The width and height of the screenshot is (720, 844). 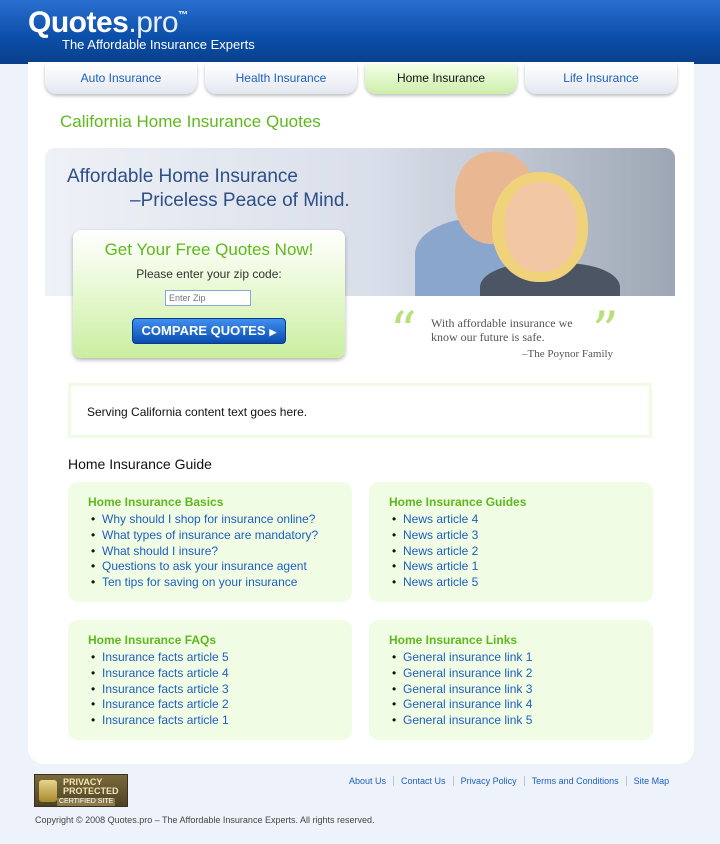 I want to click on footer-link-contact-us: Contact Us, so click(x=423, y=781).